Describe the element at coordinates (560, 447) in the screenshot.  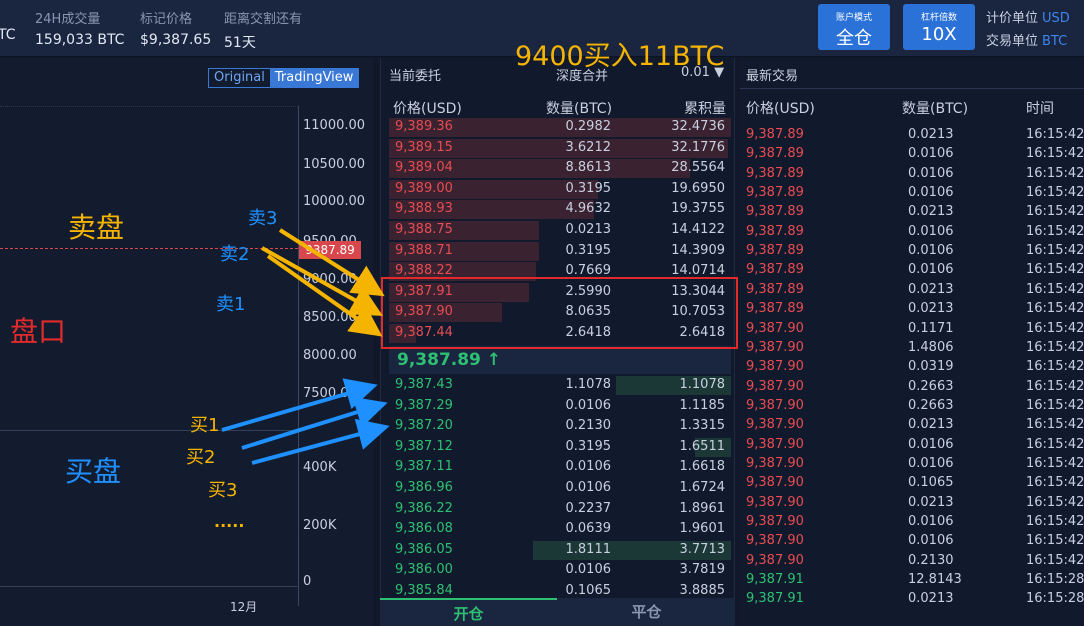
I see `bid-row: 9,387.12 0.3195 1.6511` at that location.